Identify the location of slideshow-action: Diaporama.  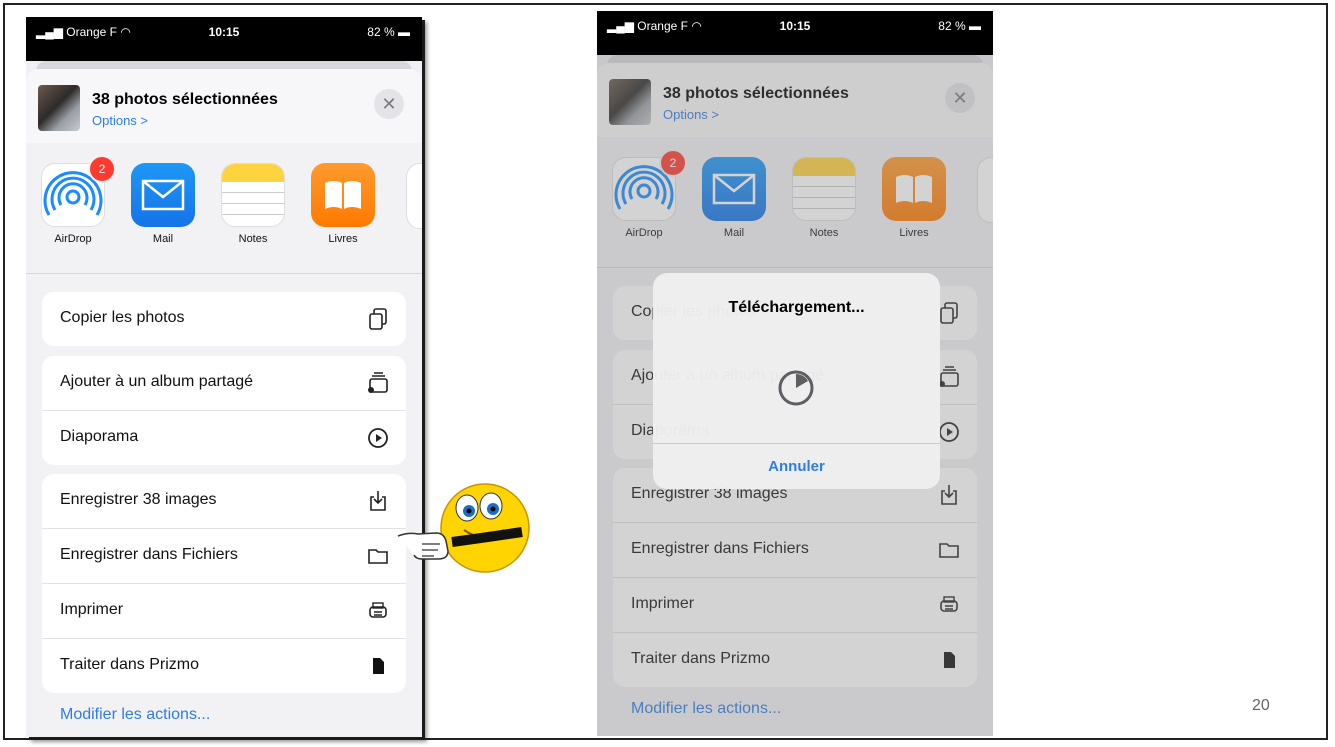
(224, 438).